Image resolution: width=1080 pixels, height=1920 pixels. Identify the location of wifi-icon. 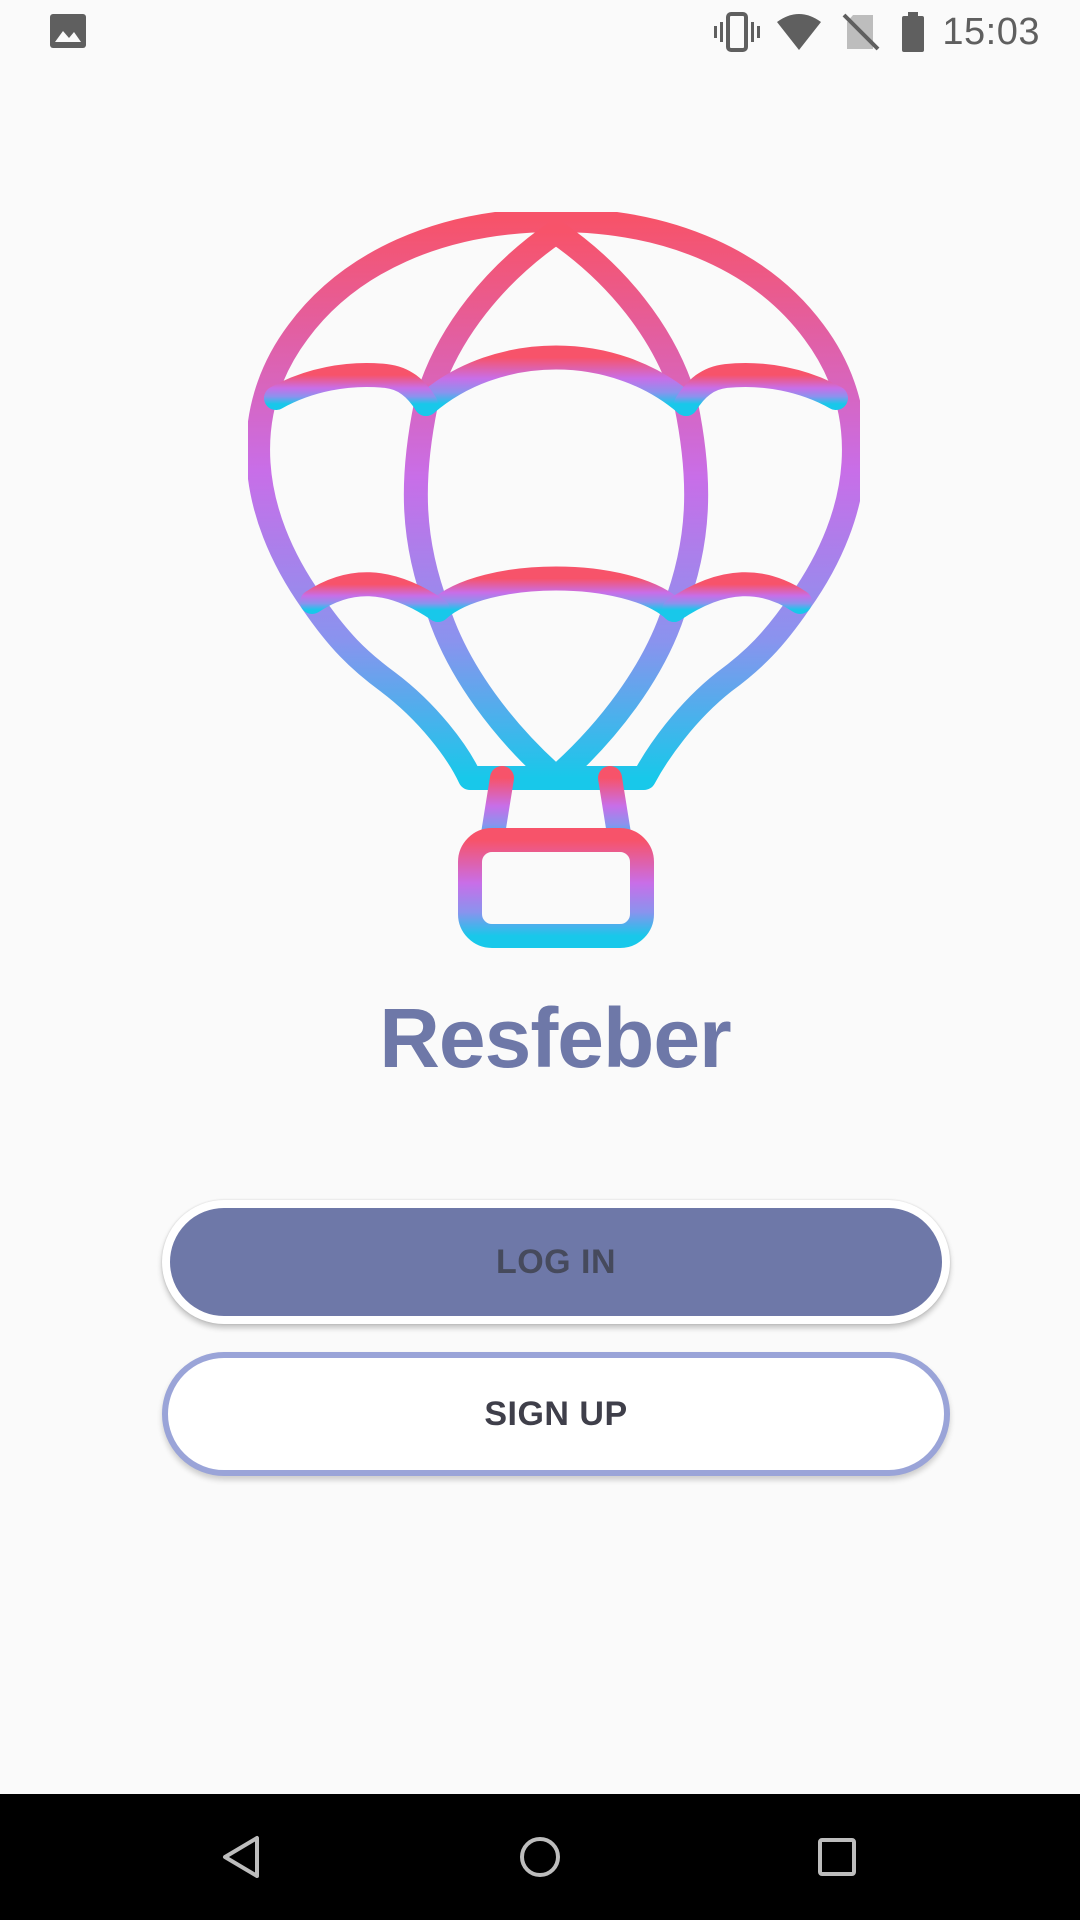
(799, 32).